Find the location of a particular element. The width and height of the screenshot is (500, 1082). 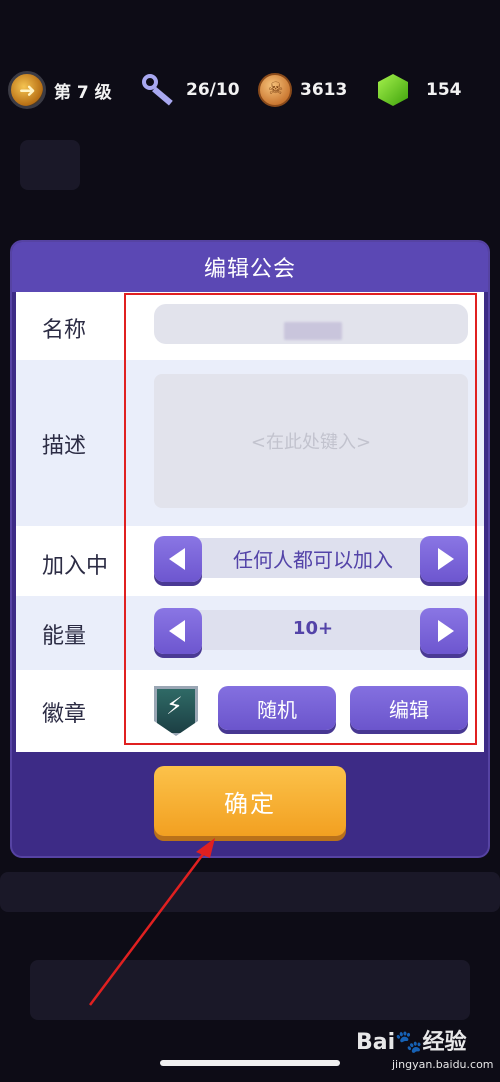

skull-coin-icon is located at coordinates (275, 90).